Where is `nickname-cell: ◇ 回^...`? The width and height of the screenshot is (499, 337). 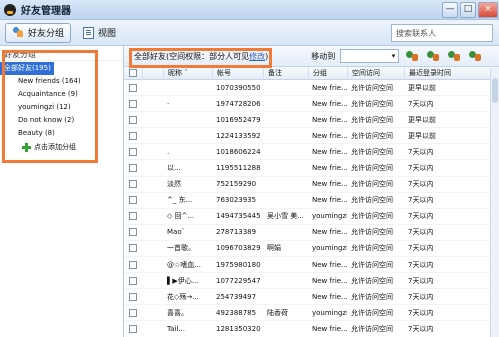 nickname-cell: ◇ 回^... is located at coordinates (181, 216).